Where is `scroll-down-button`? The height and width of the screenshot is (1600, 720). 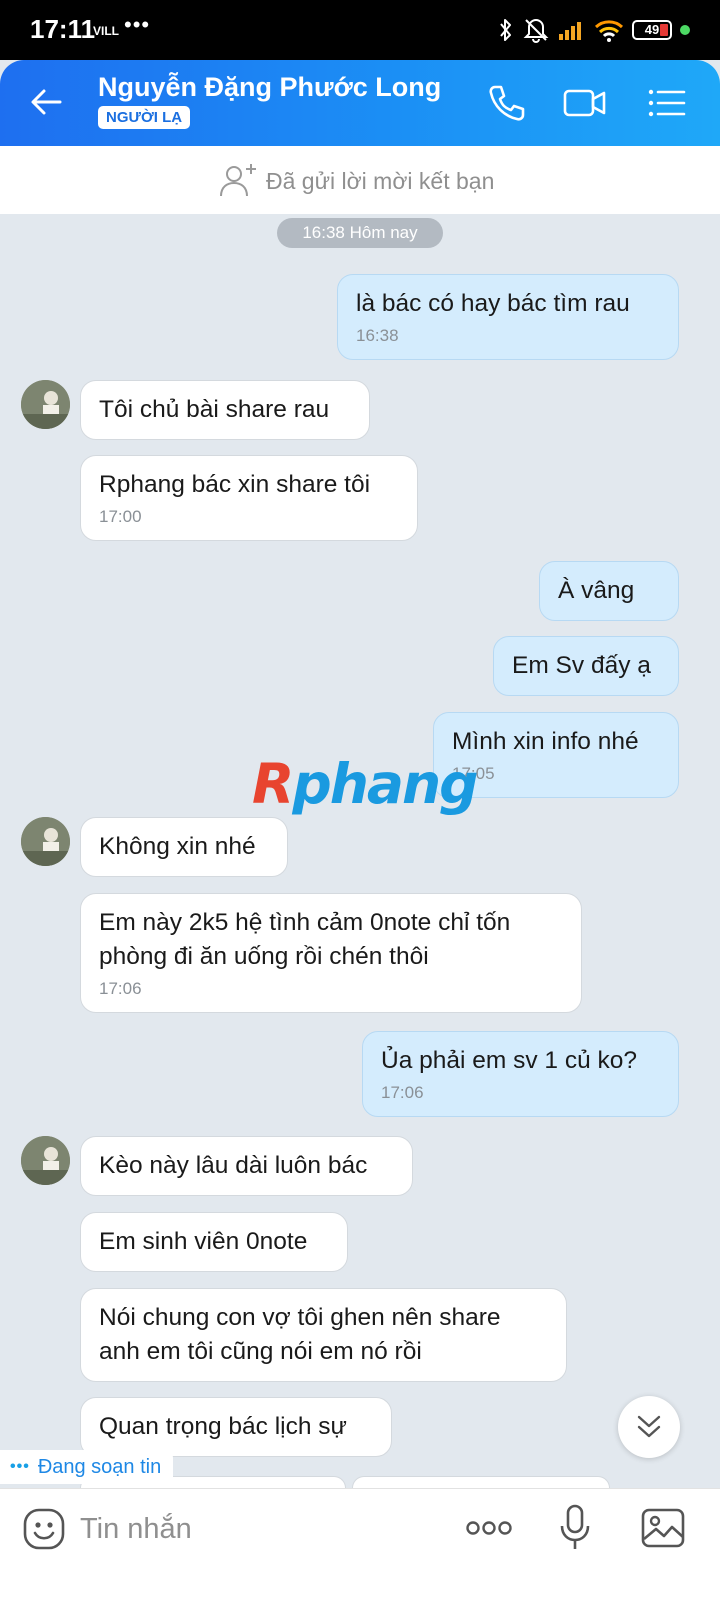
scroll-down-button is located at coordinates (649, 1427).